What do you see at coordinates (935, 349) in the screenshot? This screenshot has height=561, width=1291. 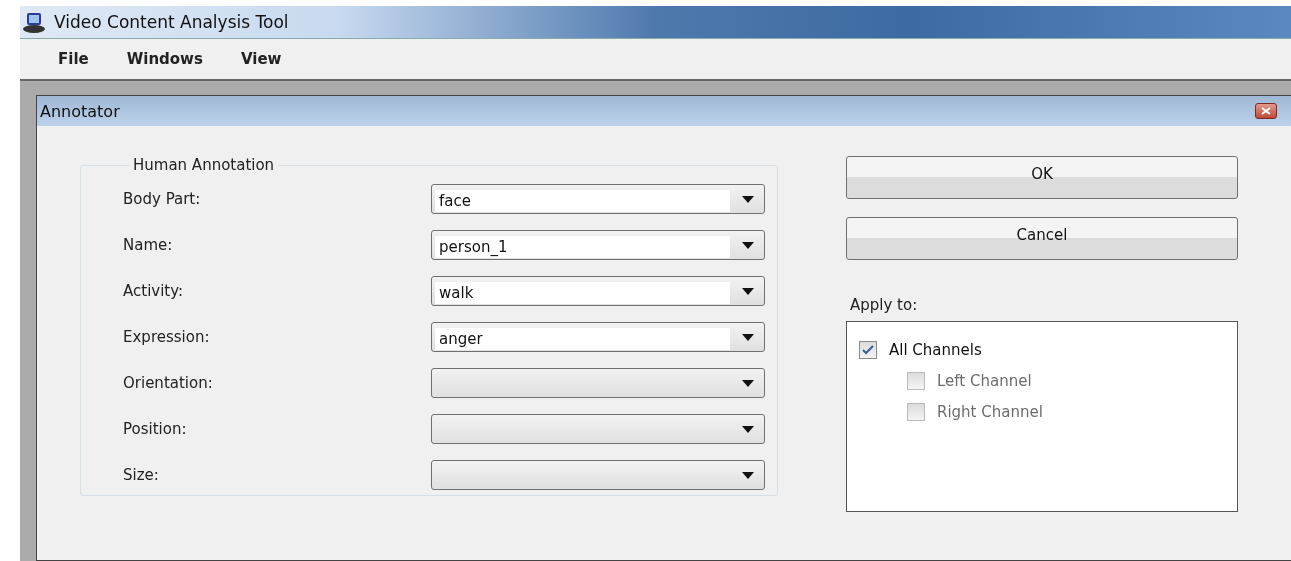 I see `checkbox-label: All Channels` at bounding box center [935, 349].